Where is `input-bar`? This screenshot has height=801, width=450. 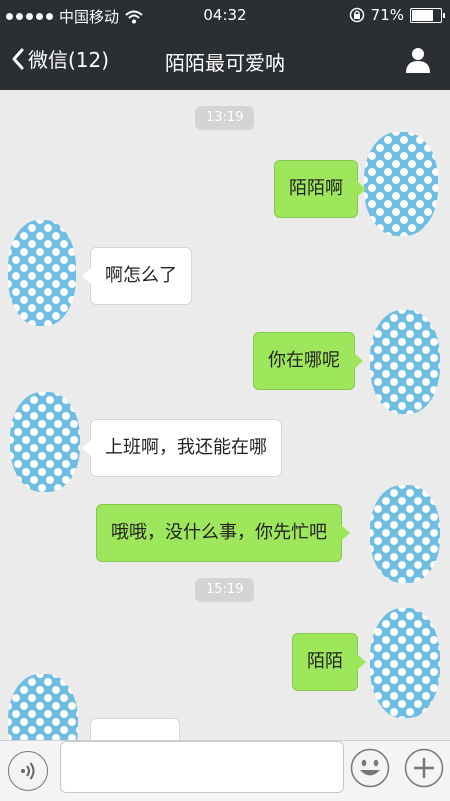 input-bar is located at coordinates (225, 770).